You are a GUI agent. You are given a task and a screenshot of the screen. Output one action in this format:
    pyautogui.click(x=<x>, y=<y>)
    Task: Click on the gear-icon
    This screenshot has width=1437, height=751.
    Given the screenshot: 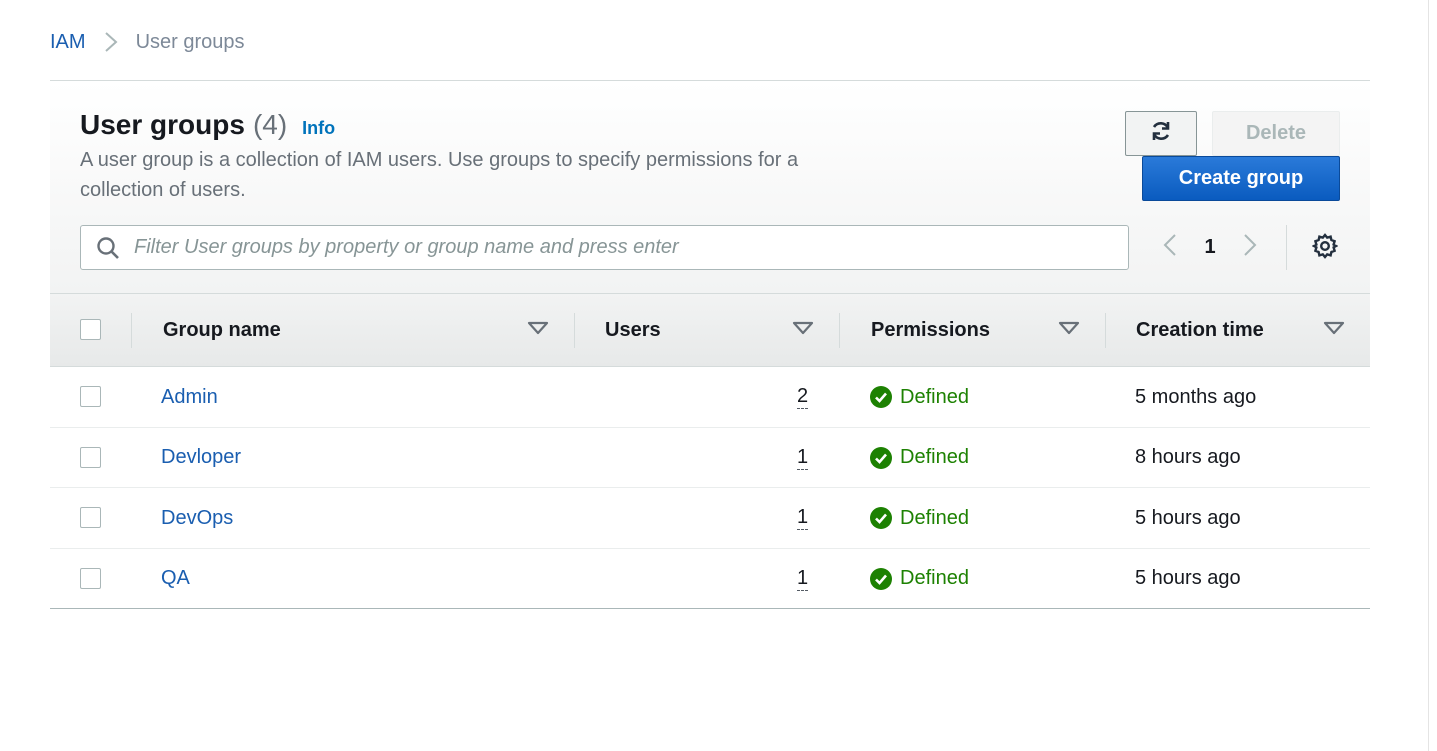 What is the action you would take?
    pyautogui.click(x=1325, y=248)
    